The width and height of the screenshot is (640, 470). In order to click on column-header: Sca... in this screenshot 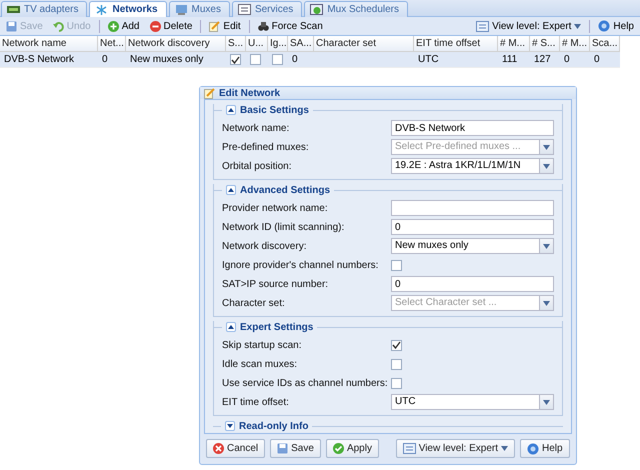, I will do `click(605, 44)`.